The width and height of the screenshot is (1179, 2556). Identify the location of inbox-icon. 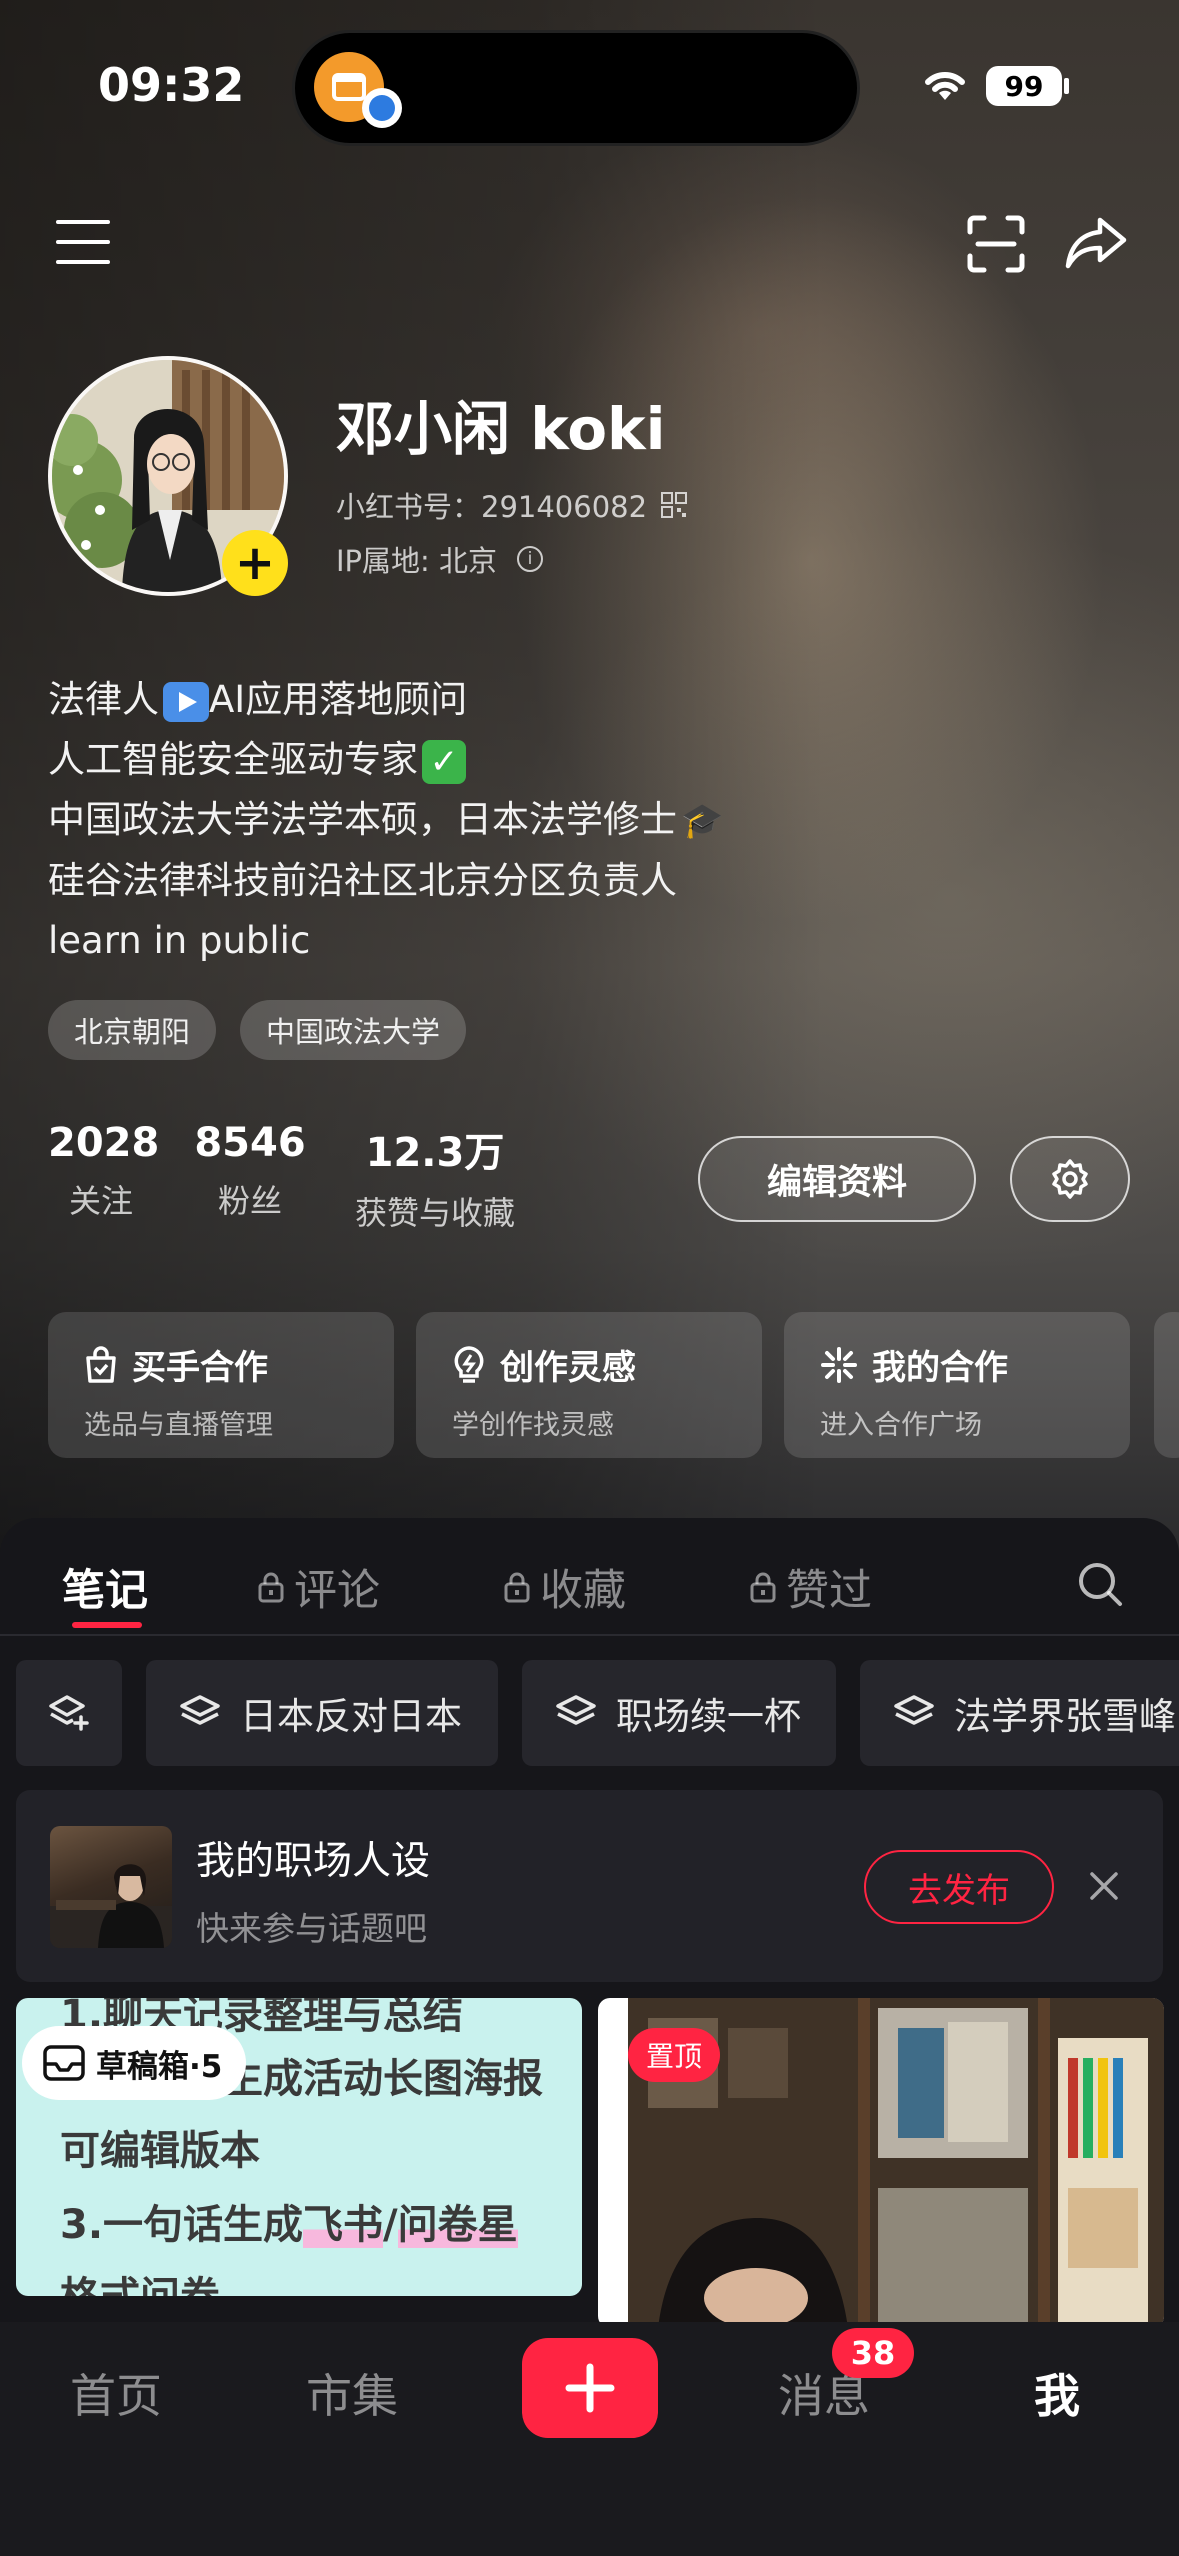
(64, 2063).